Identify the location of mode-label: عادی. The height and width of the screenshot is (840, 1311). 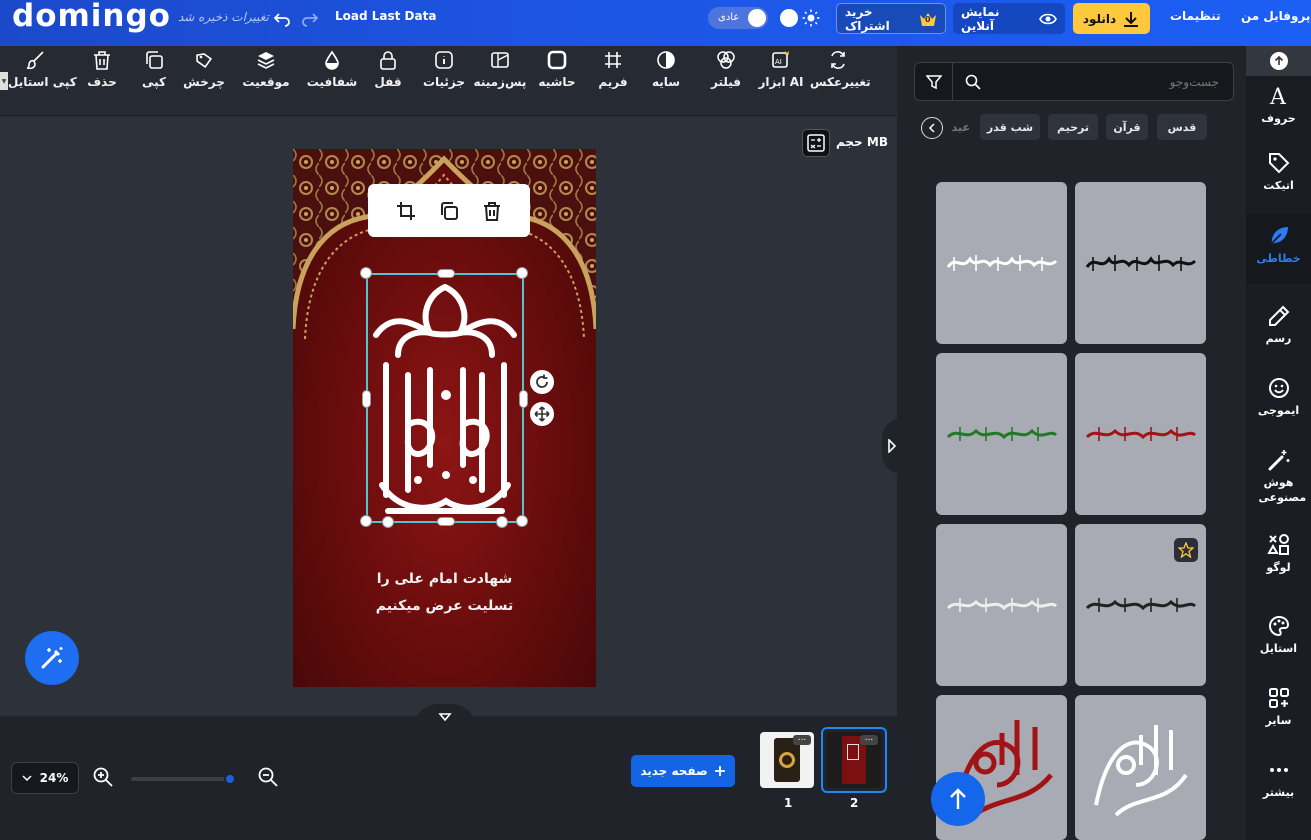
(729, 17).